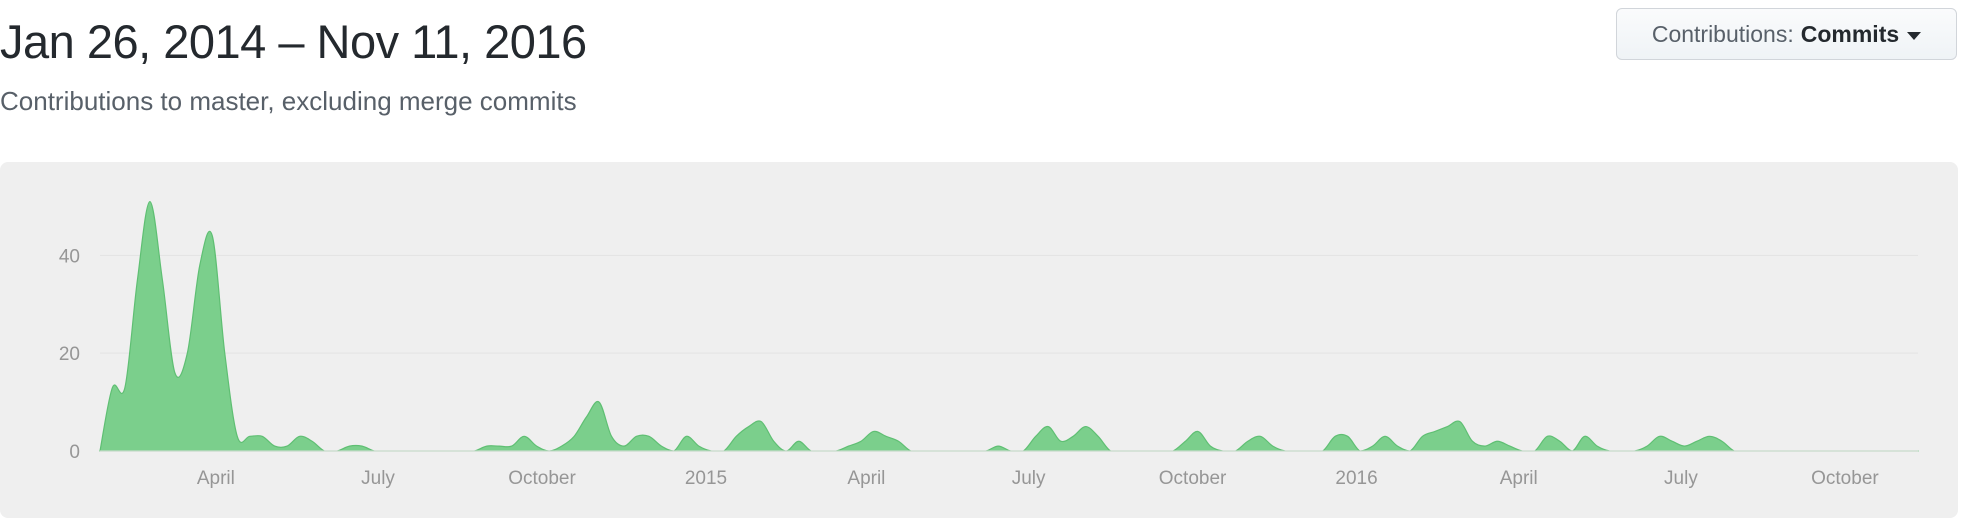  I want to click on y-tick-label: 0, so click(74, 452).